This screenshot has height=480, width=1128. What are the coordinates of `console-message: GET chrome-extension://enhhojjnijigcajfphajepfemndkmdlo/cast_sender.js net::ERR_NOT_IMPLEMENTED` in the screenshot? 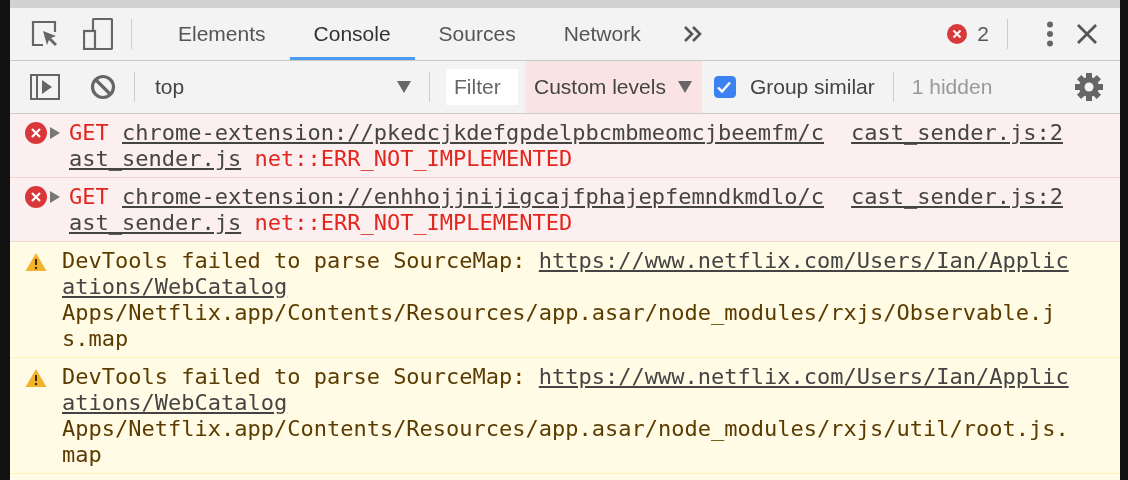 It's located at (446, 209).